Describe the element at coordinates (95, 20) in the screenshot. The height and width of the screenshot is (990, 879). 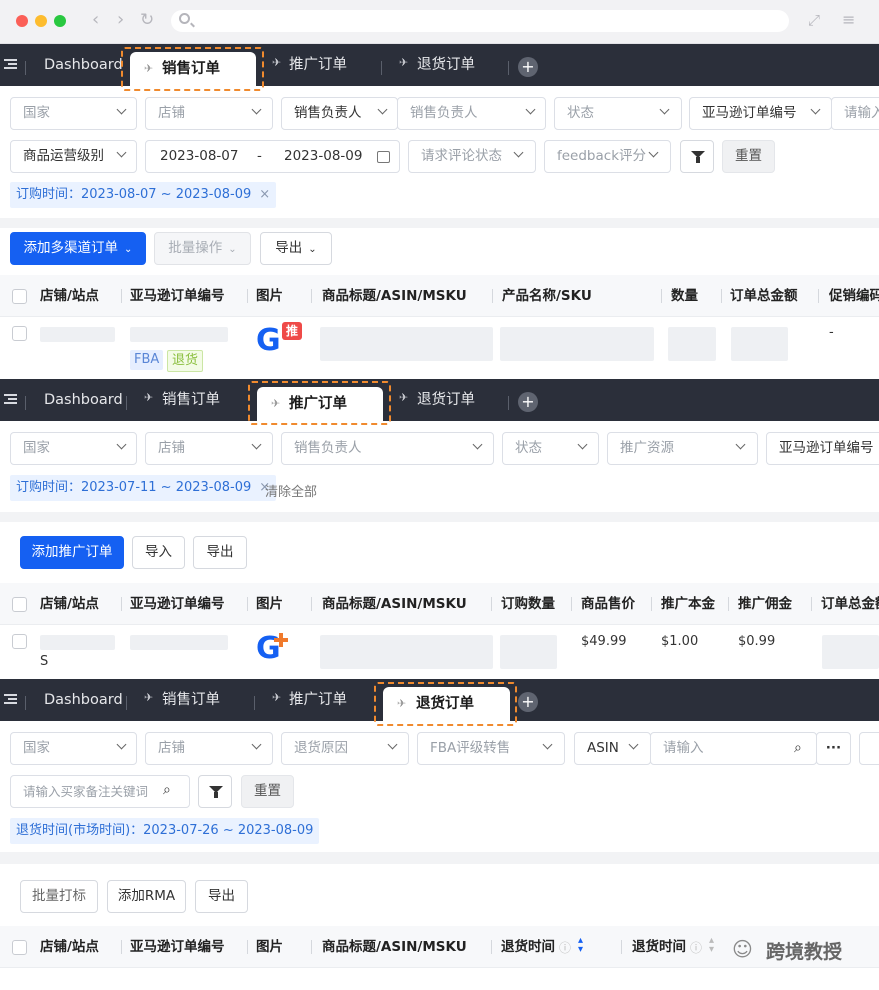
I see `back-icon: ‹` at that location.